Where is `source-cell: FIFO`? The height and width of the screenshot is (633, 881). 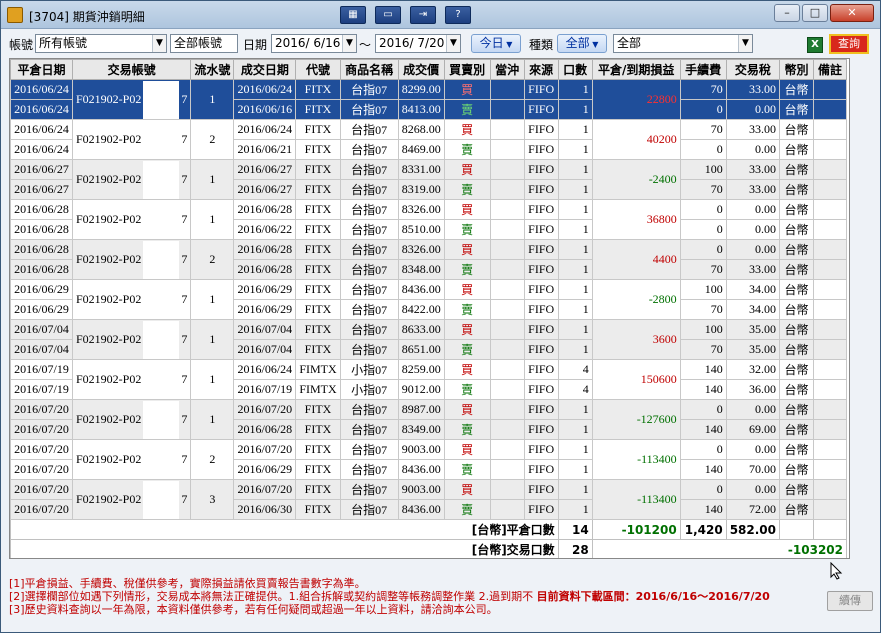 source-cell: FIFO is located at coordinates (541, 429).